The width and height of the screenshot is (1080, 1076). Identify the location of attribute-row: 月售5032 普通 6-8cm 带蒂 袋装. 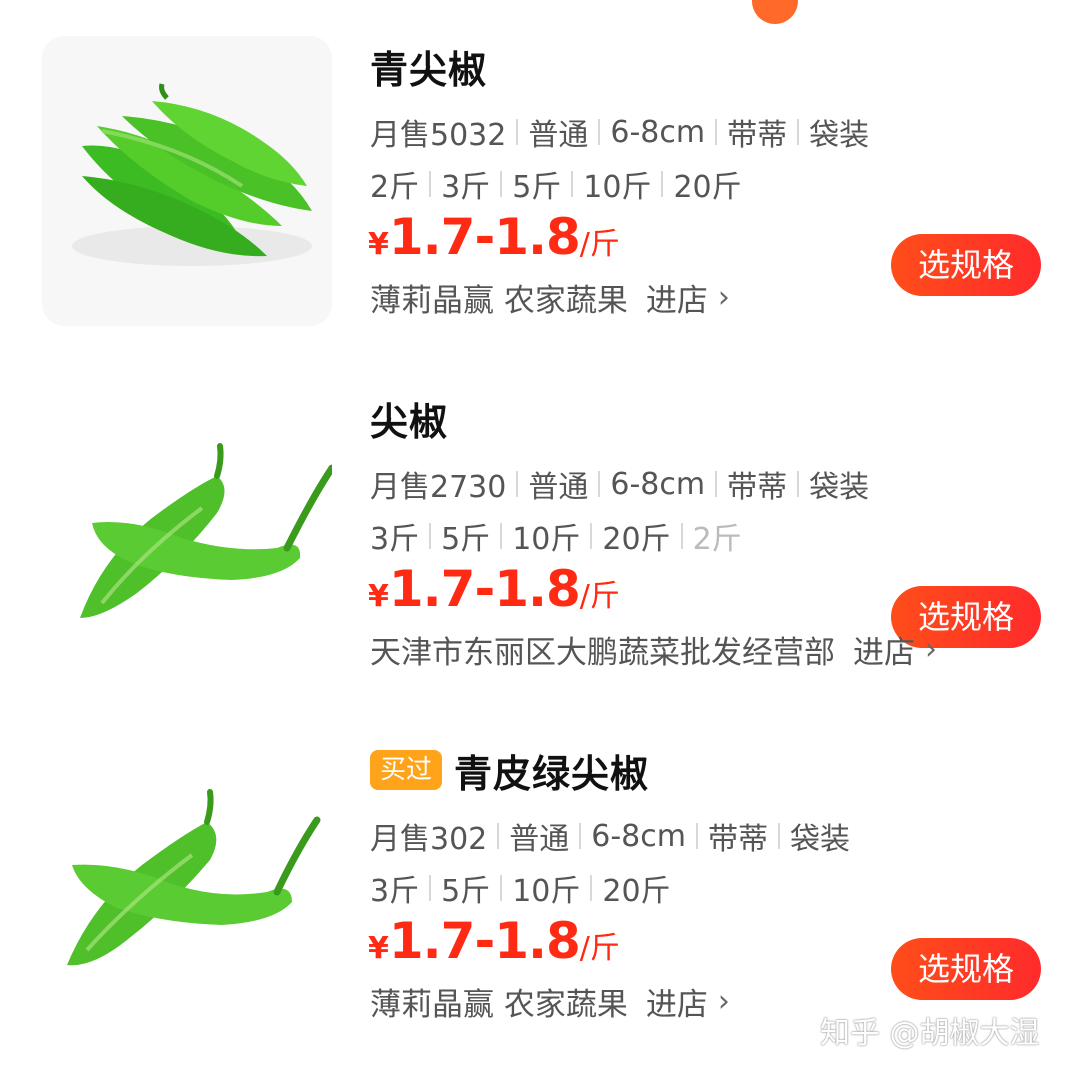
(620, 133).